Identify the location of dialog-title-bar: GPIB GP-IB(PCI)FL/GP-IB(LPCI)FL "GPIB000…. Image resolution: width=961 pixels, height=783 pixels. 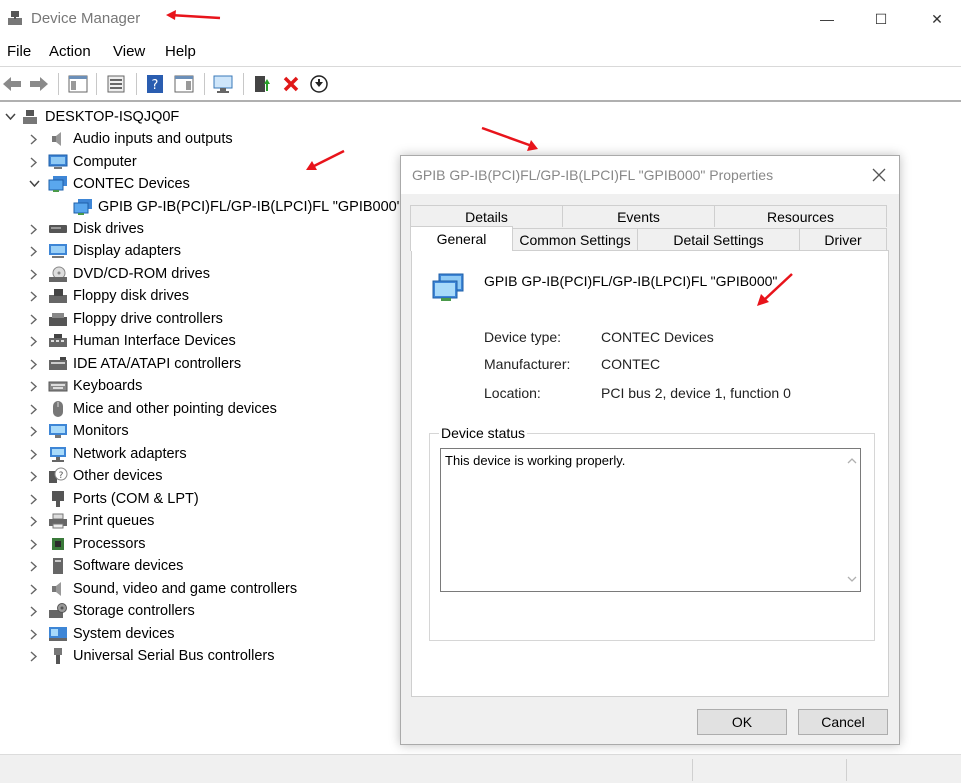
(650, 175).